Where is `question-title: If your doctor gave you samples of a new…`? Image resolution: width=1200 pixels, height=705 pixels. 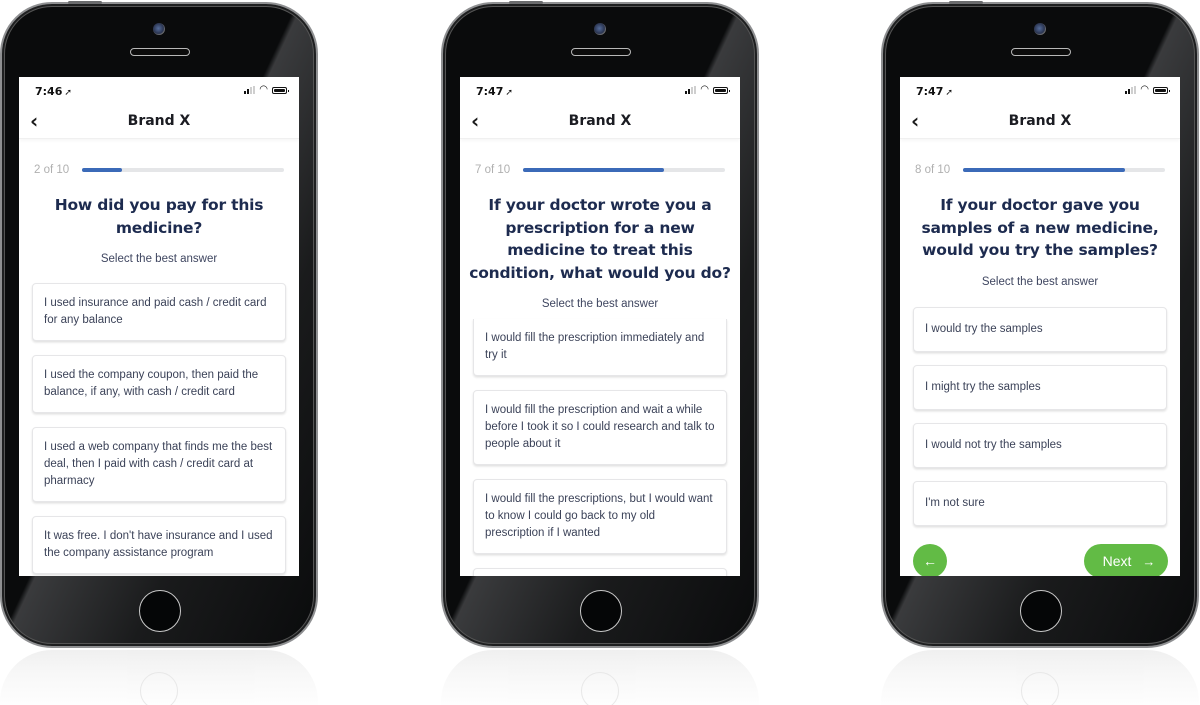 question-title: If your doctor gave you samples of a new… is located at coordinates (1040, 227).